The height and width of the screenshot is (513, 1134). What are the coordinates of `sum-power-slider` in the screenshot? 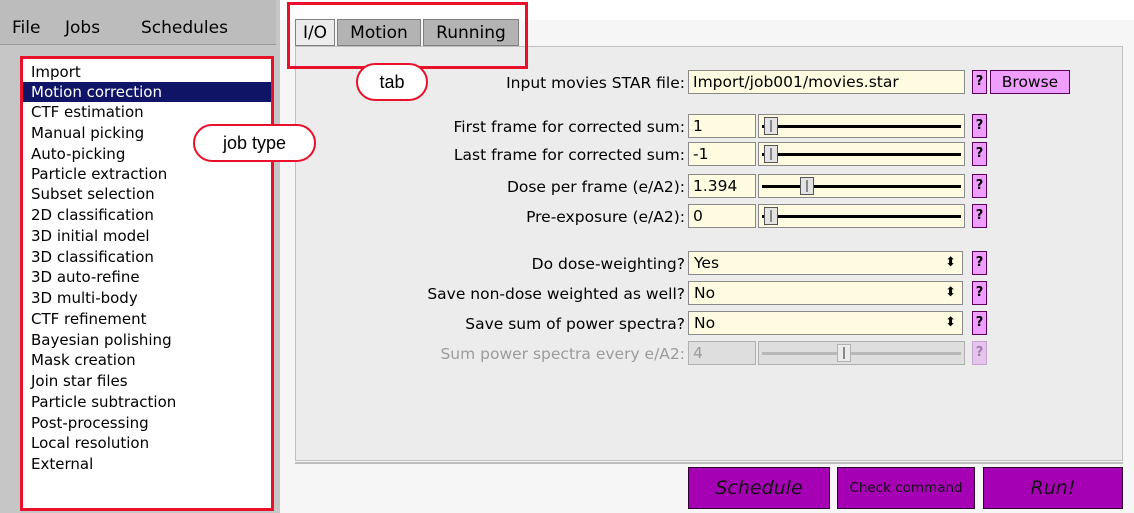 It's located at (861, 353).